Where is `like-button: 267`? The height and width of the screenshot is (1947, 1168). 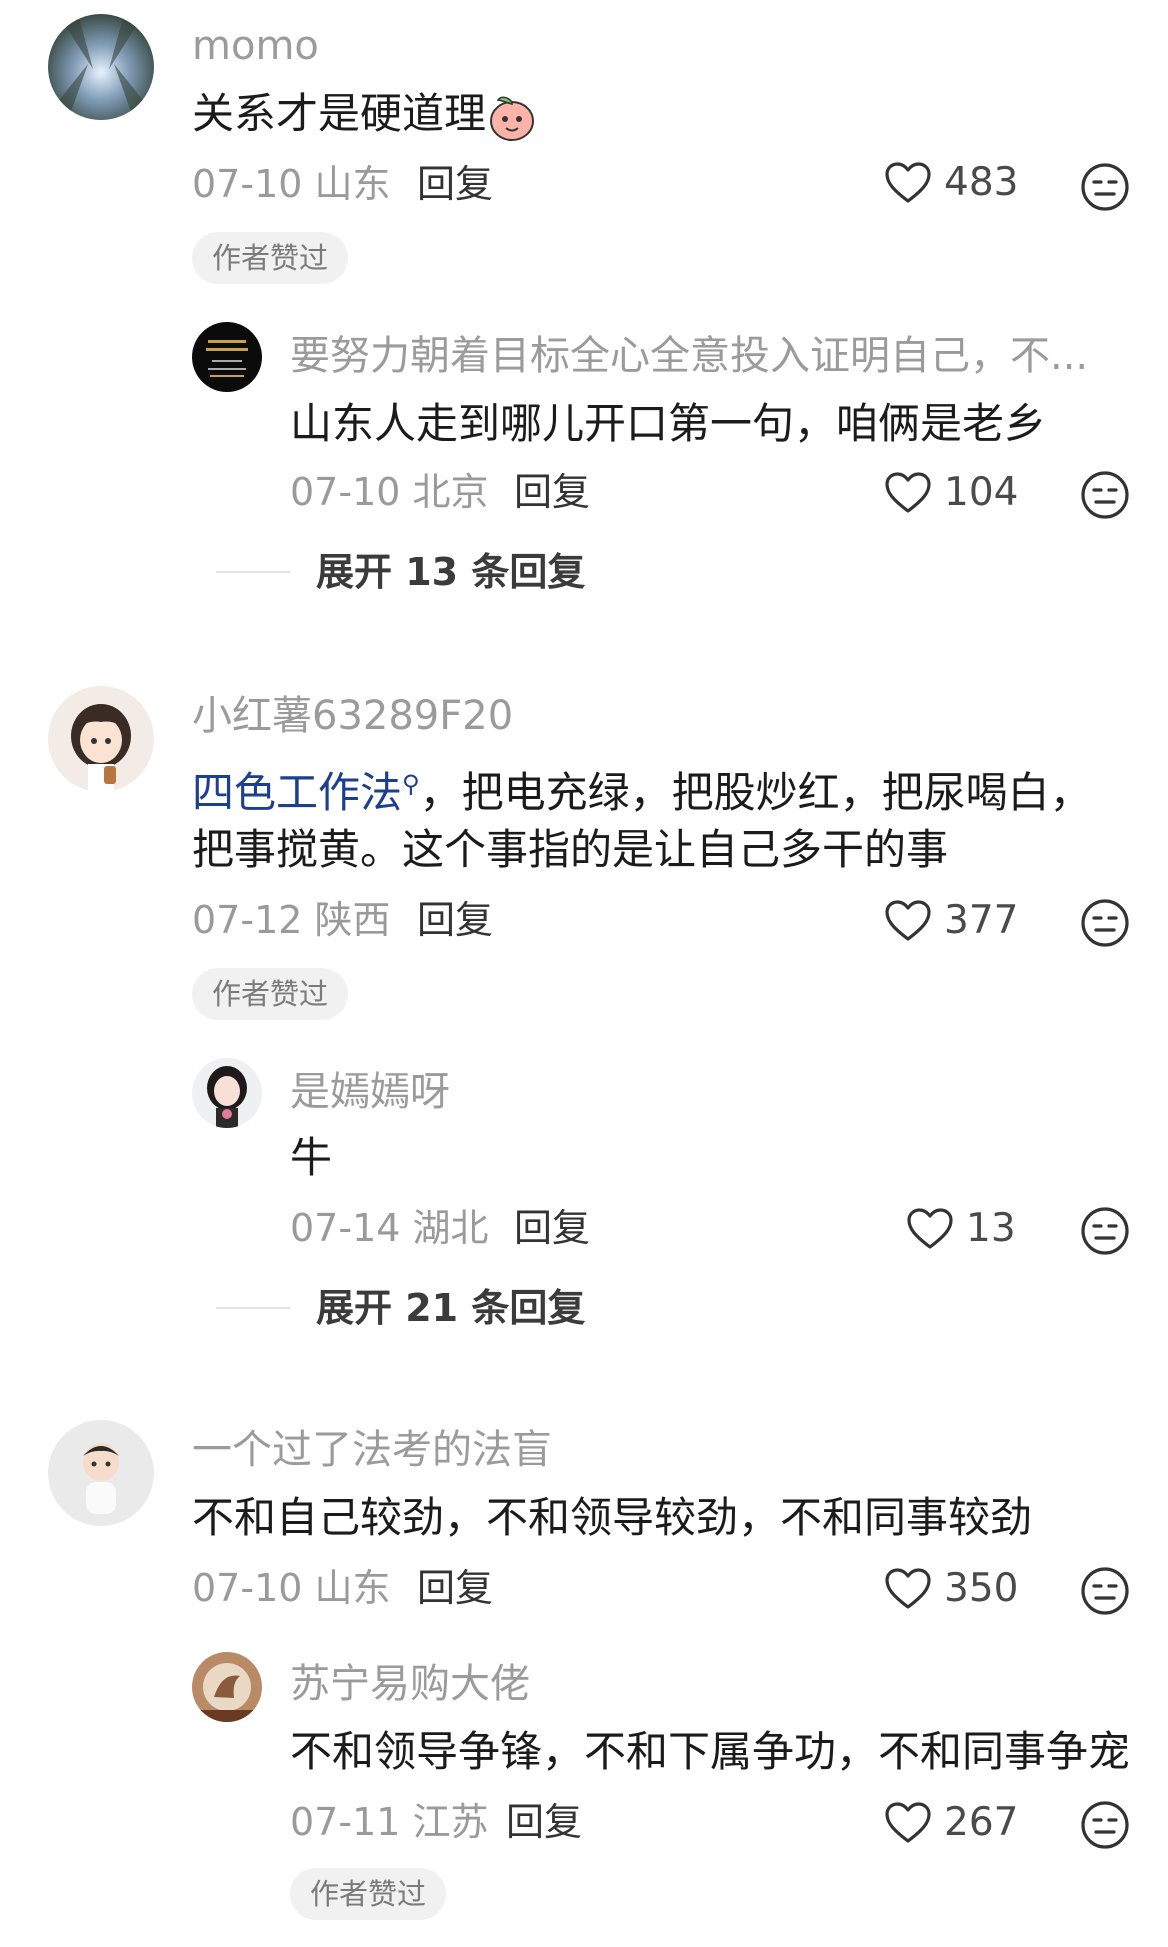 like-button: 267 is located at coordinates (951, 1822).